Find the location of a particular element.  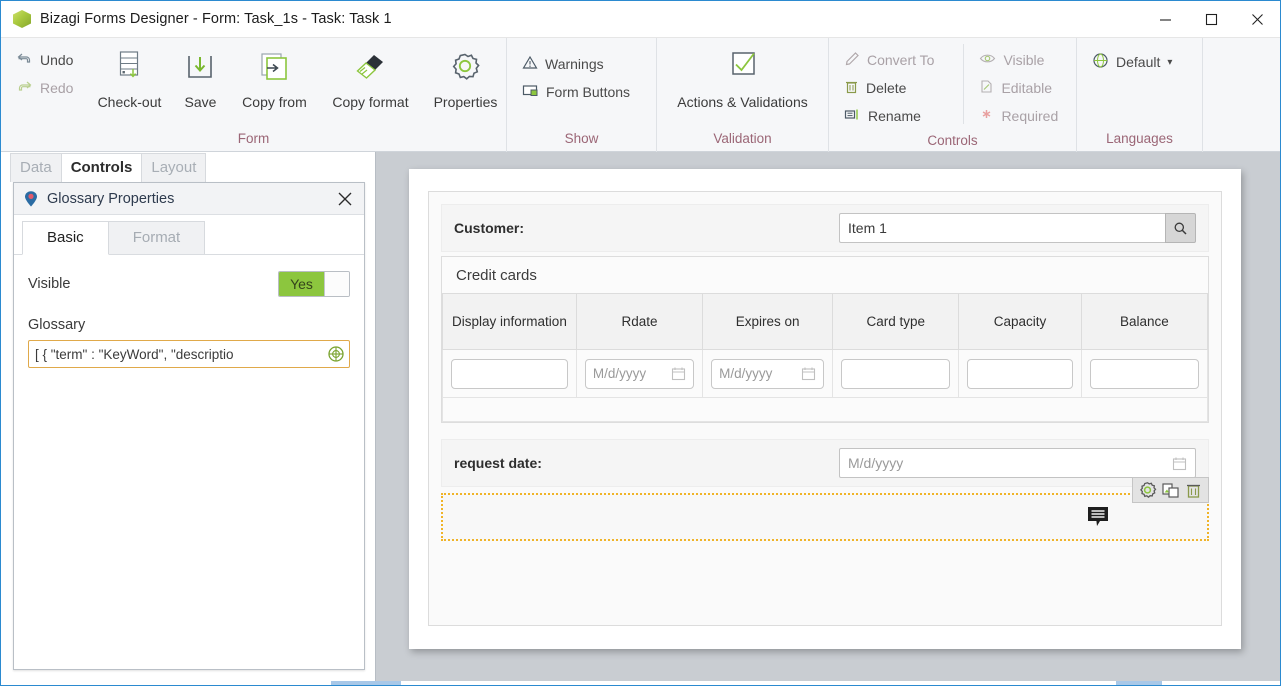

copy-format-button: Copy format is located at coordinates (370, 77).